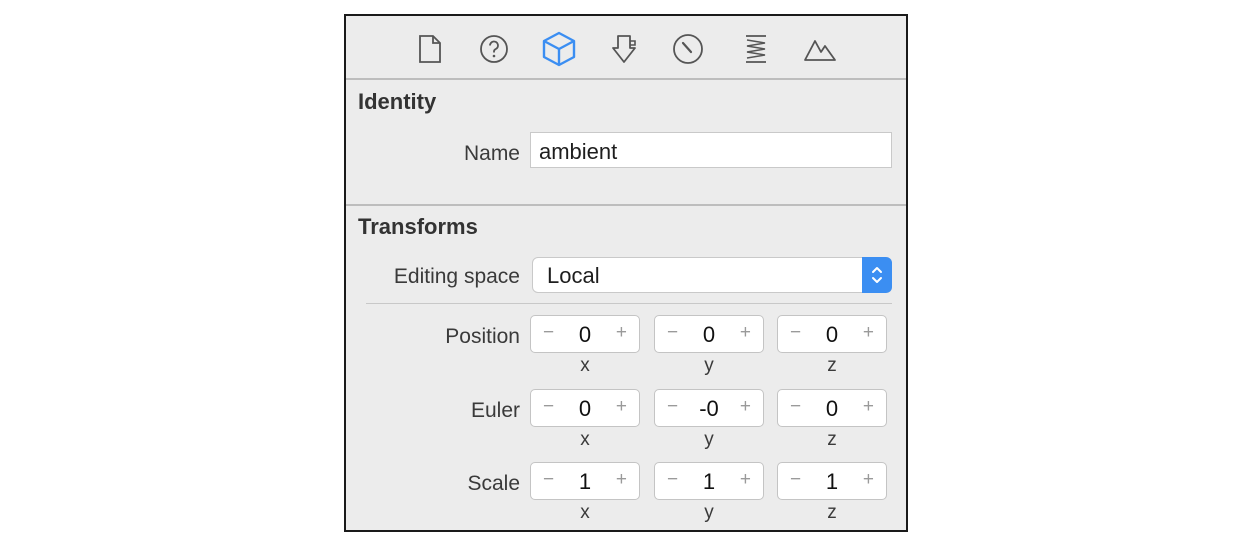  Describe the element at coordinates (832, 334) in the screenshot. I see `position-z-stepper: − 0 +` at that location.